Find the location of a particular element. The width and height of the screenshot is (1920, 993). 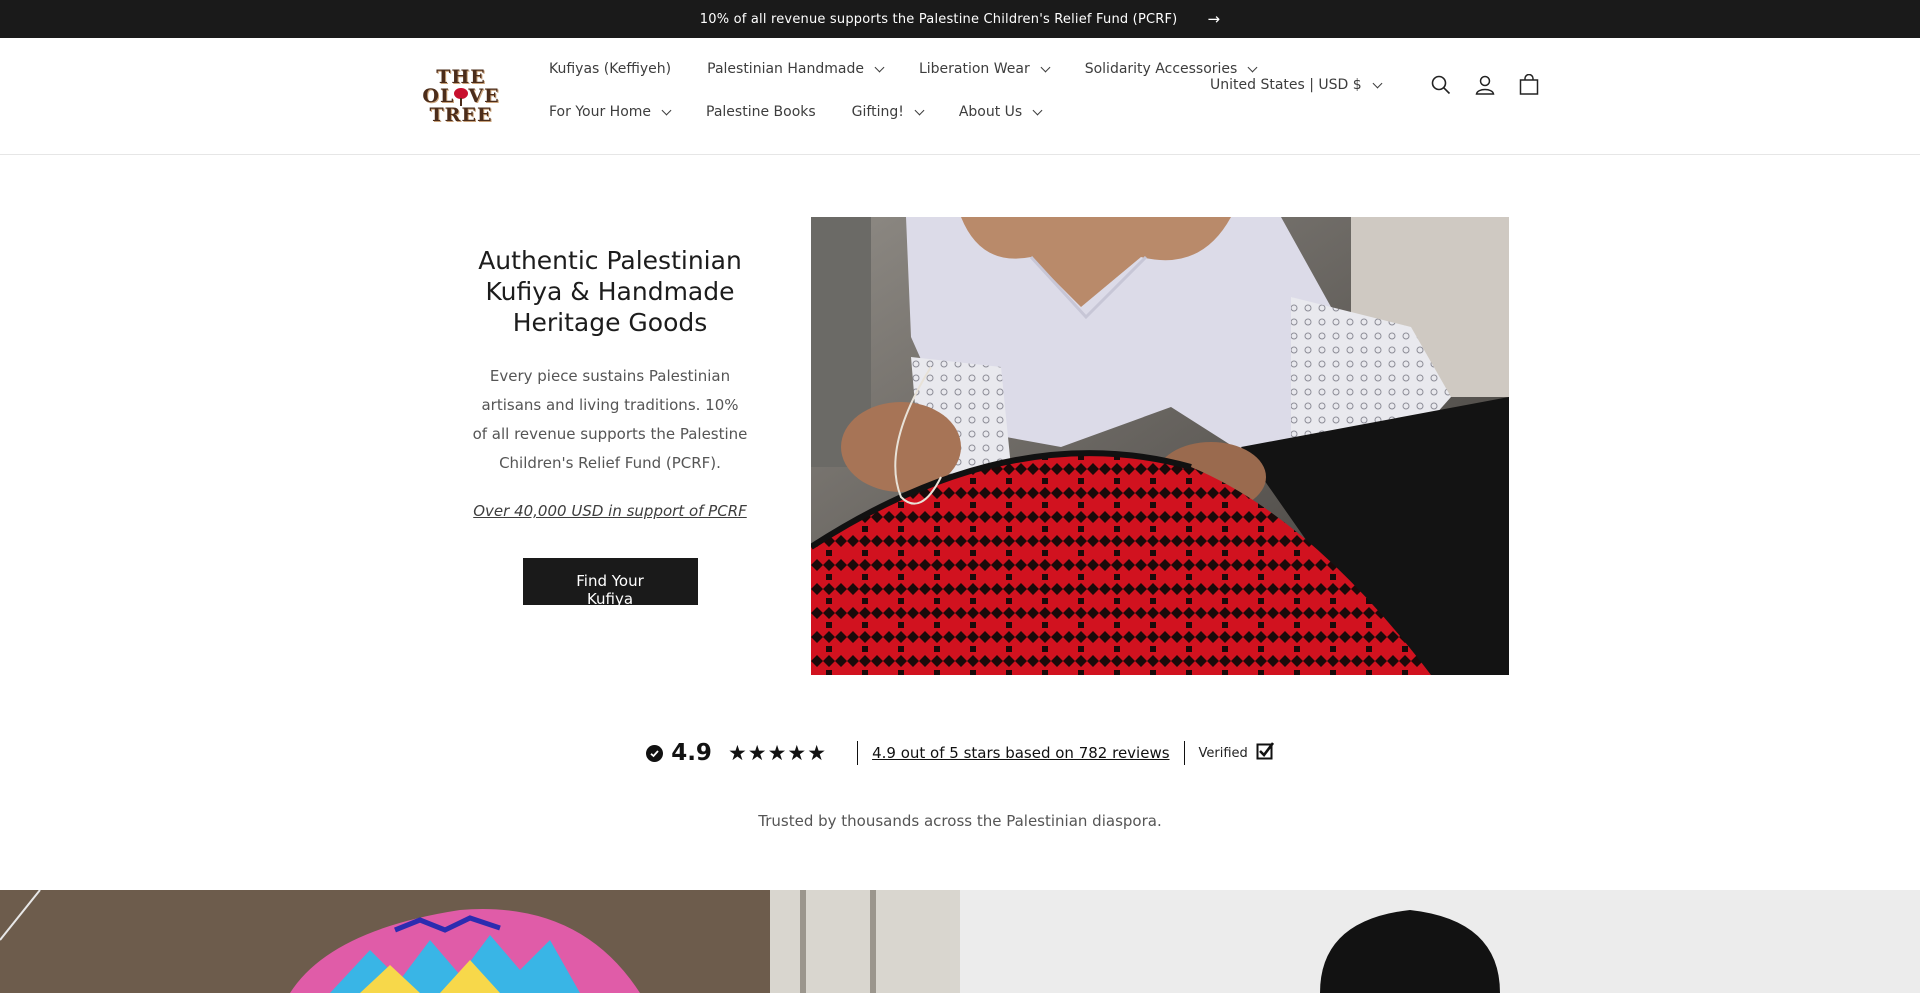

verified-badge-icon is located at coordinates (1265, 753).